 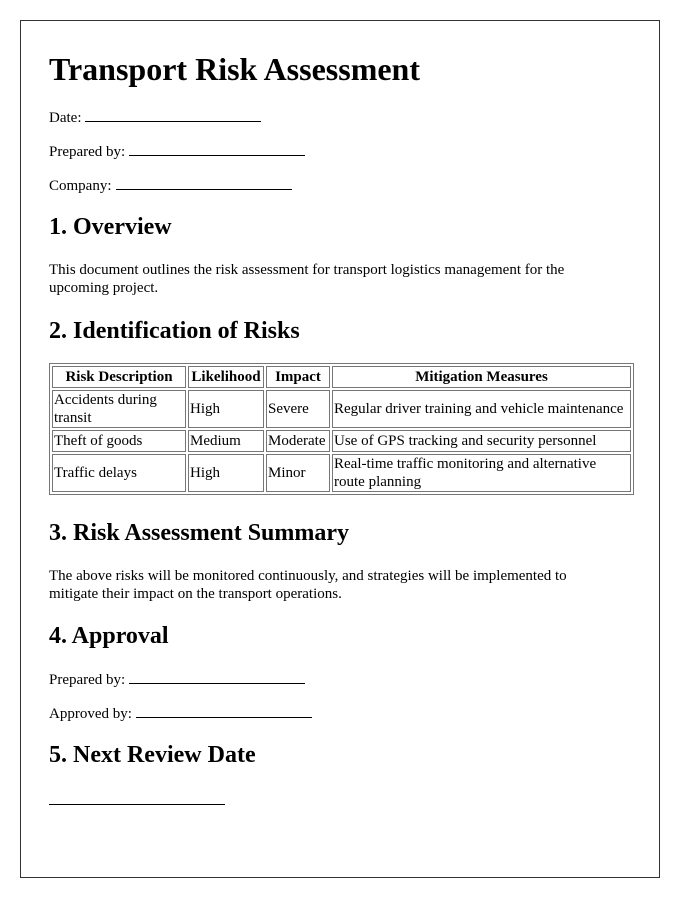 I want to click on next-review-date-blank-line, so click(x=137, y=804).